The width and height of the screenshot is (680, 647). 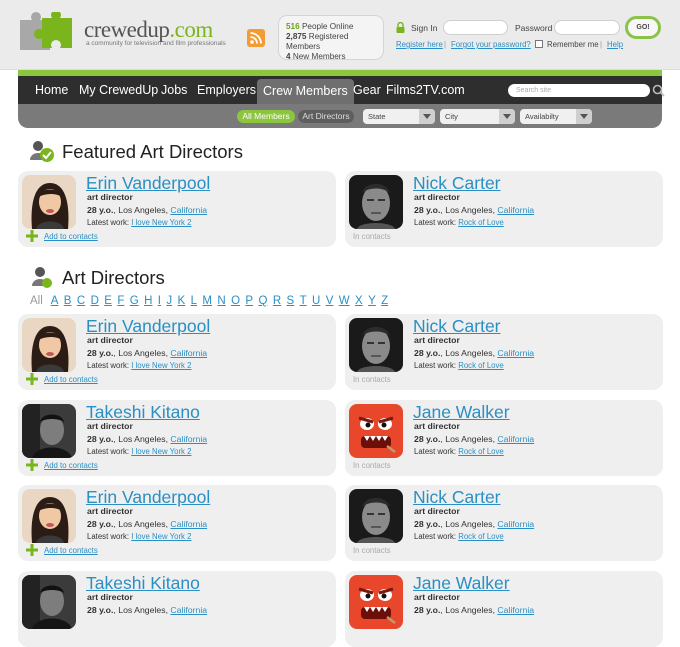 What do you see at coordinates (291, 301) in the screenshot?
I see `alpha-letter-s: S` at bounding box center [291, 301].